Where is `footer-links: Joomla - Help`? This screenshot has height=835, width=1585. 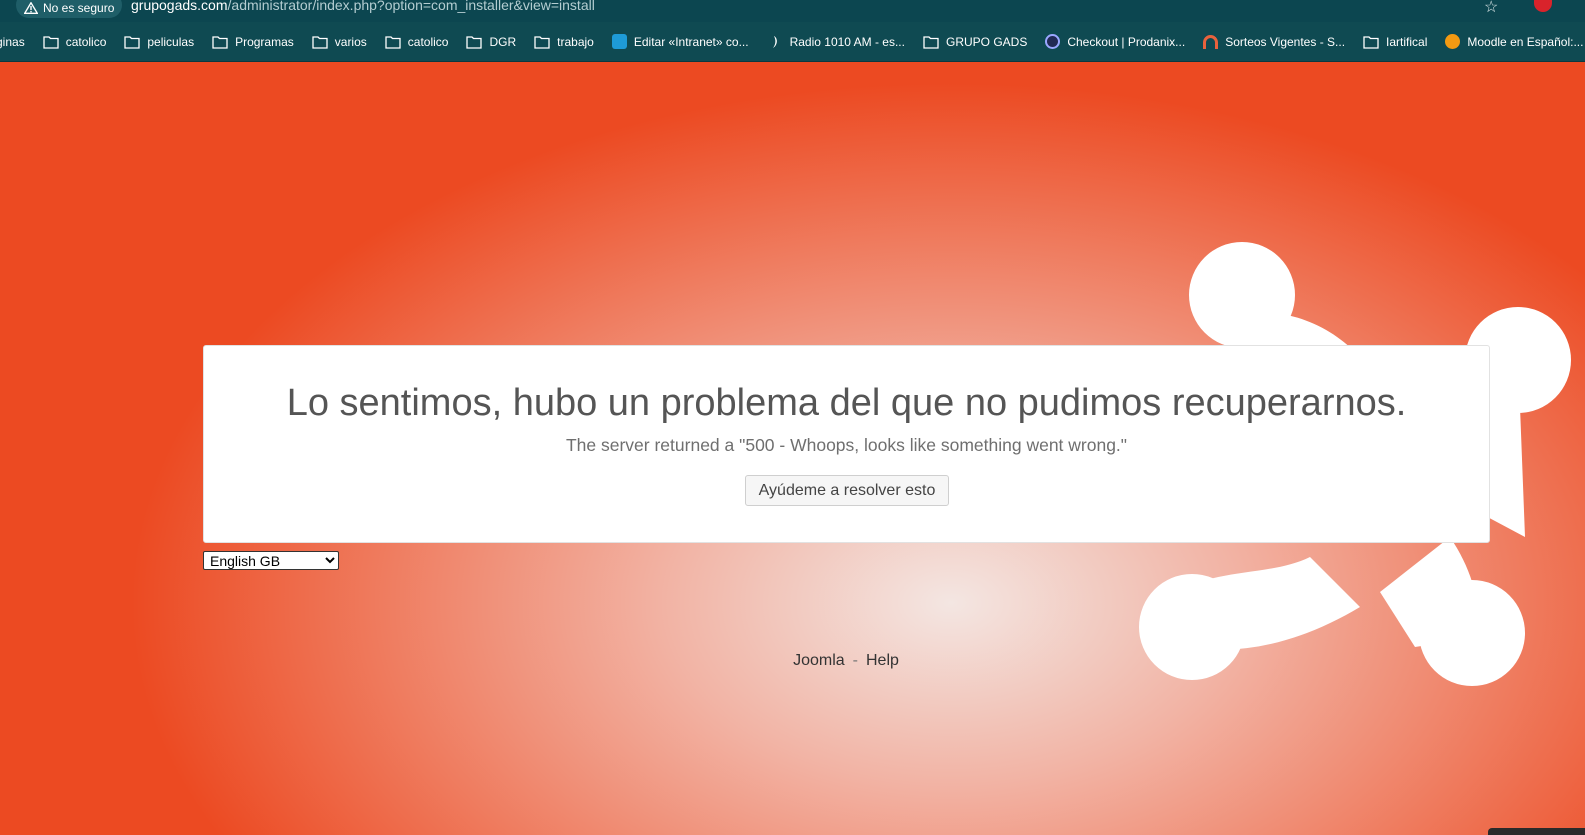
footer-links: Joomla - Help is located at coordinates (792, 661).